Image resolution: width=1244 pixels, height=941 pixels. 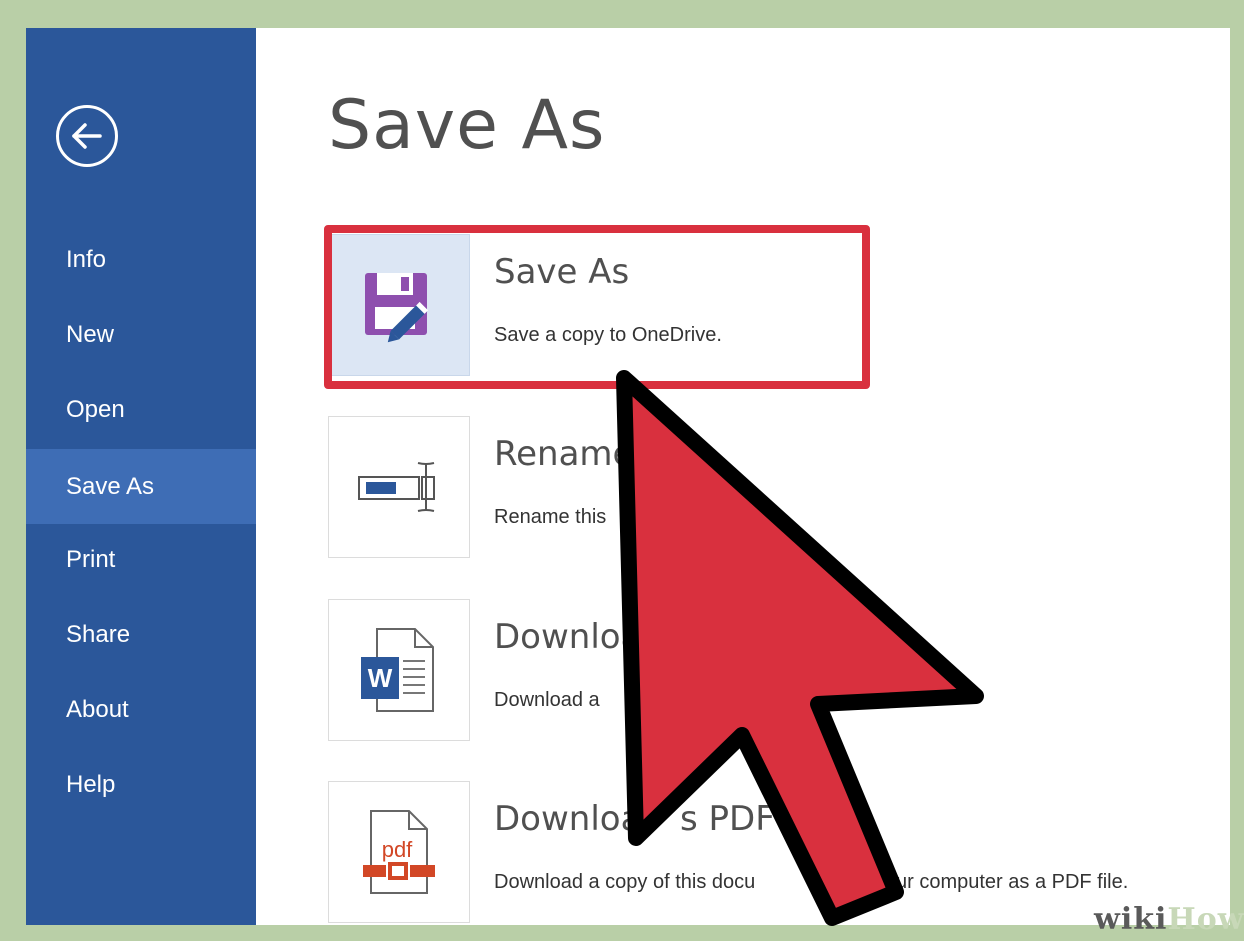 I want to click on option-description: Download a, so click(x=547, y=700).